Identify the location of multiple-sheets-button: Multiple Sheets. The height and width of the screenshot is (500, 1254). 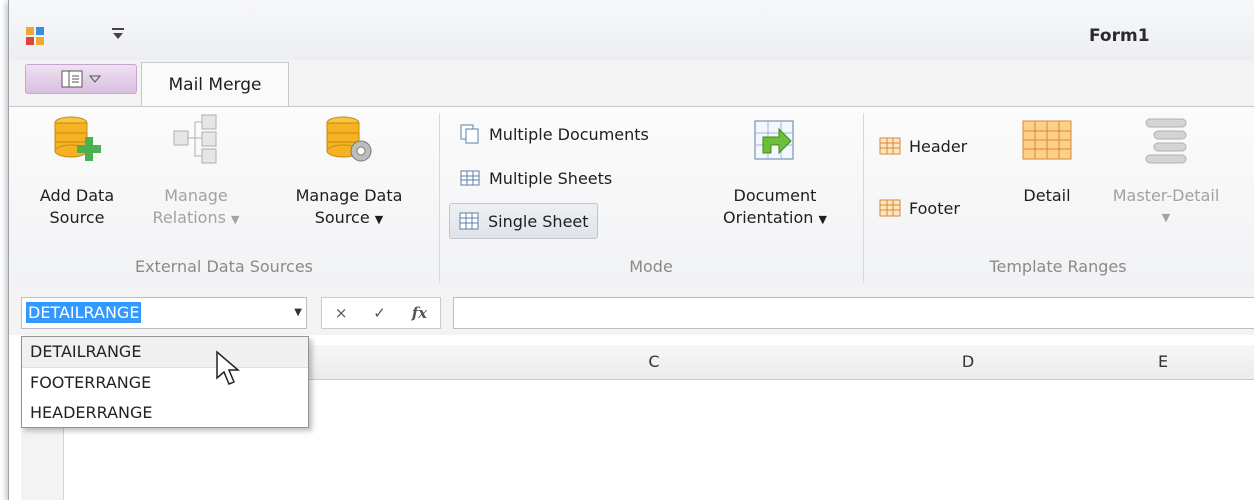
(535, 178).